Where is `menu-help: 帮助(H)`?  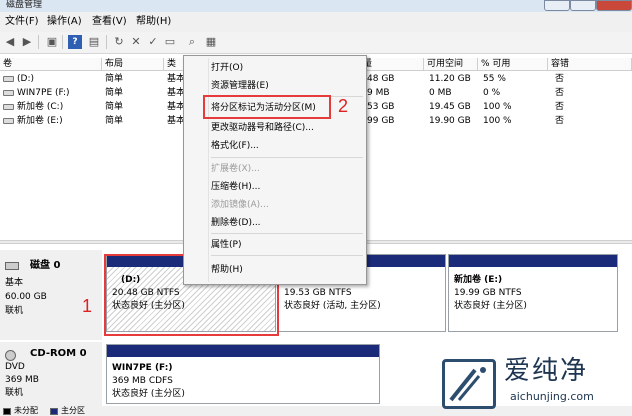 menu-help: 帮助(H) is located at coordinates (153, 22).